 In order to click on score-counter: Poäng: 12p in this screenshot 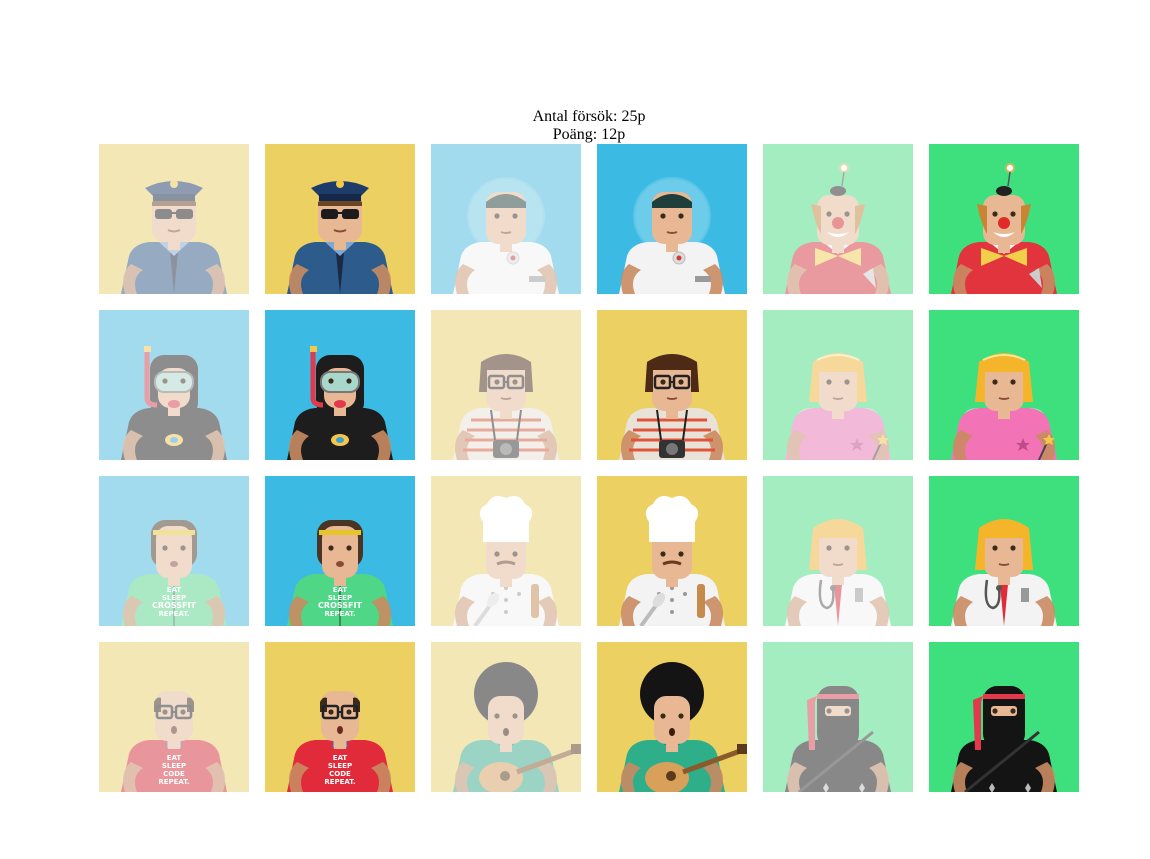, I will do `click(589, 134)`.